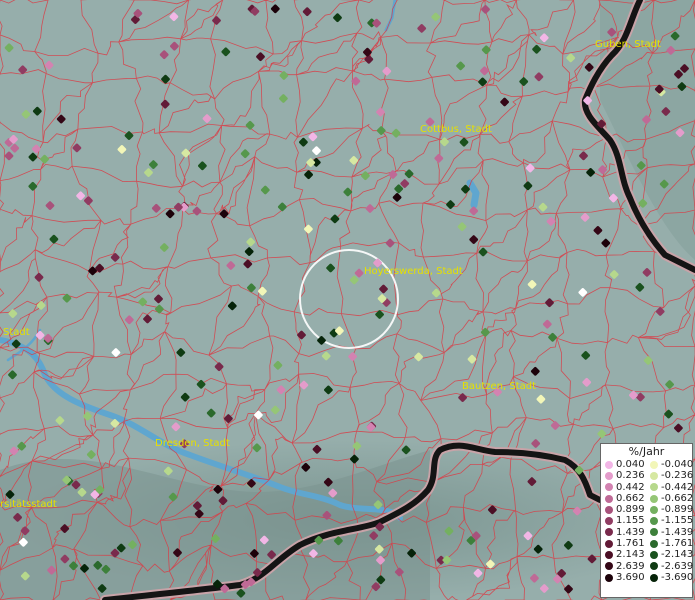  Describe the element at coordinates (677, 510) in the screenshot. I see `legend-label-negative: -0.899` at that location.